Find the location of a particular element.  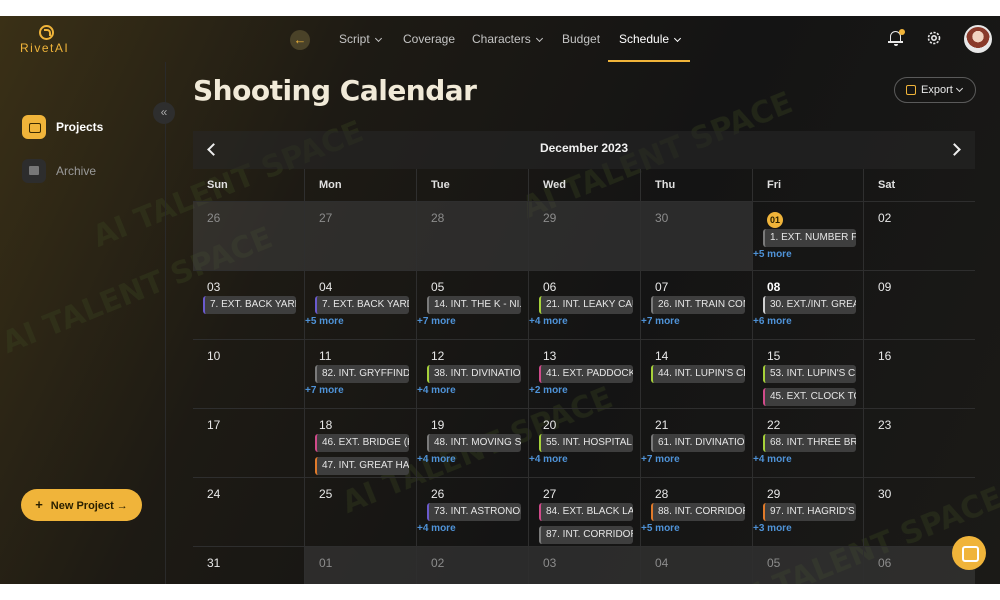

calendar-day-cell: 28 88. INT. CORRIDOR/L +5 more is located at coordinates (696, 511).